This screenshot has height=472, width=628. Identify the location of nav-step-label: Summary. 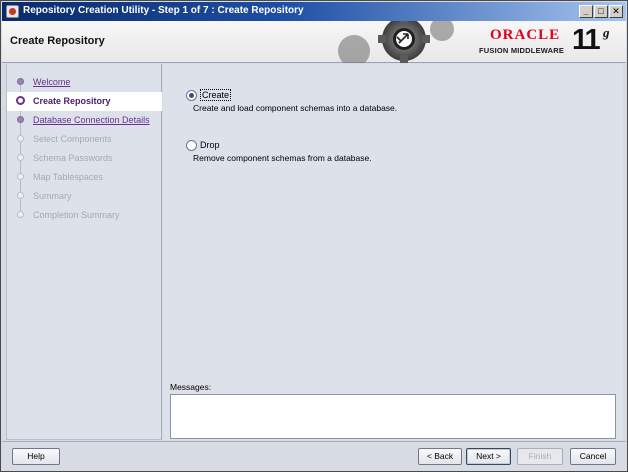
(52, 196).